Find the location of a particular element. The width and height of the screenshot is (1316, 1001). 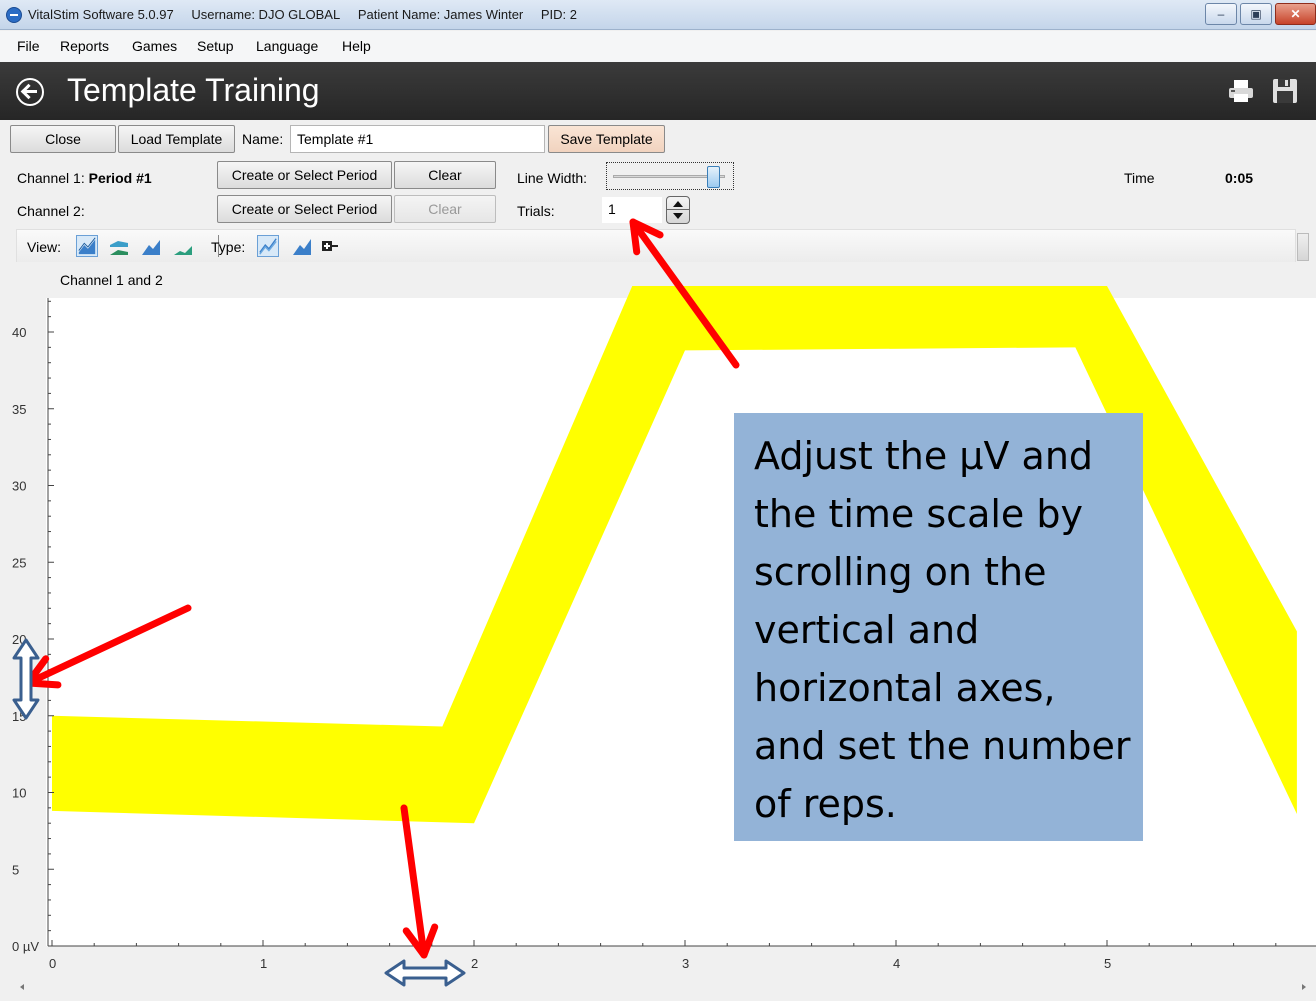

y-tick-label: 10 is located at coordinates (19, 793).